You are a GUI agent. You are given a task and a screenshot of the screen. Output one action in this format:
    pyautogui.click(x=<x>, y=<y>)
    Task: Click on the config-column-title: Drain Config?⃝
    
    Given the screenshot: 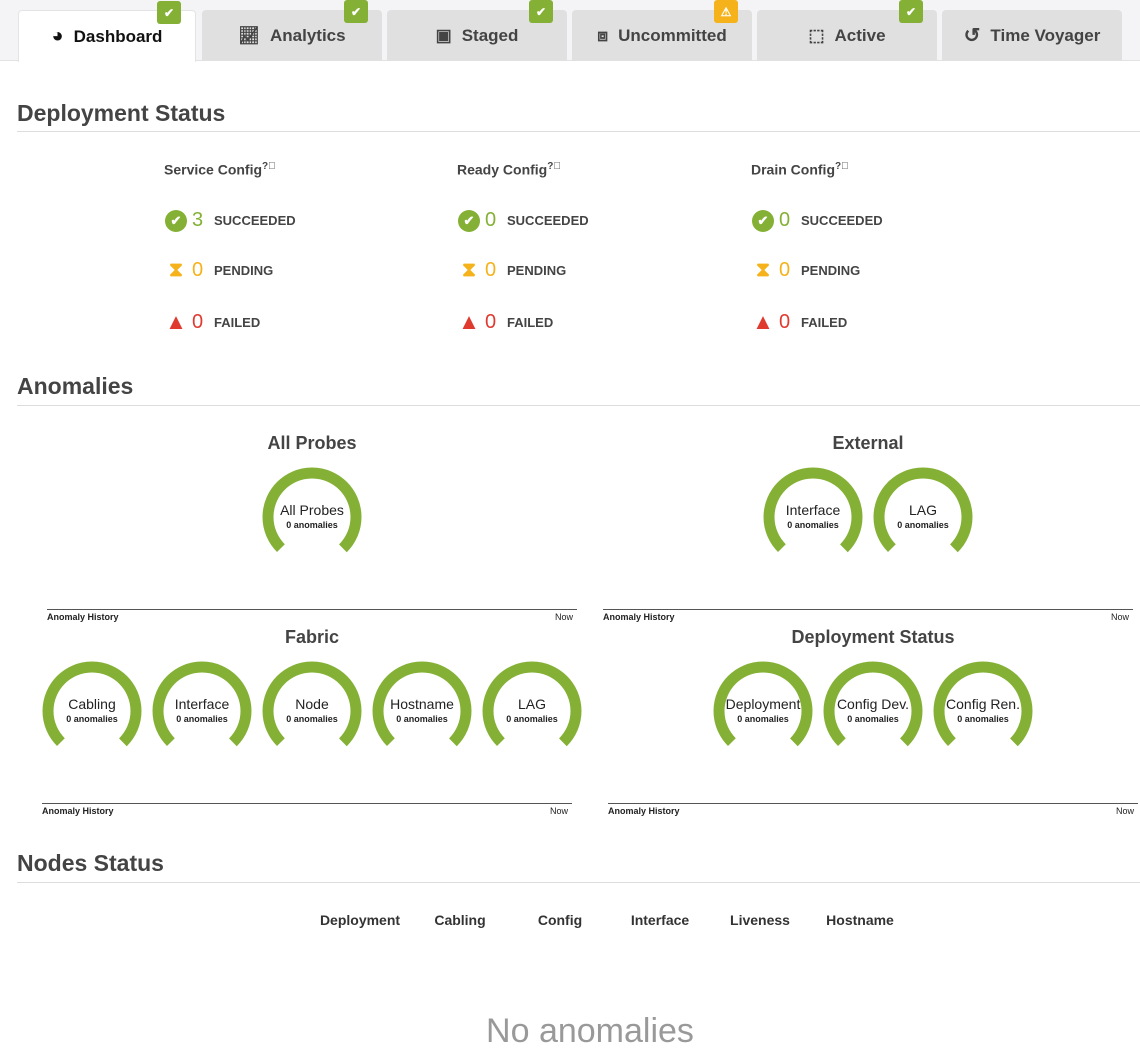 What is the action you would take?
    pyautogui.click(x=800, y=169)
    